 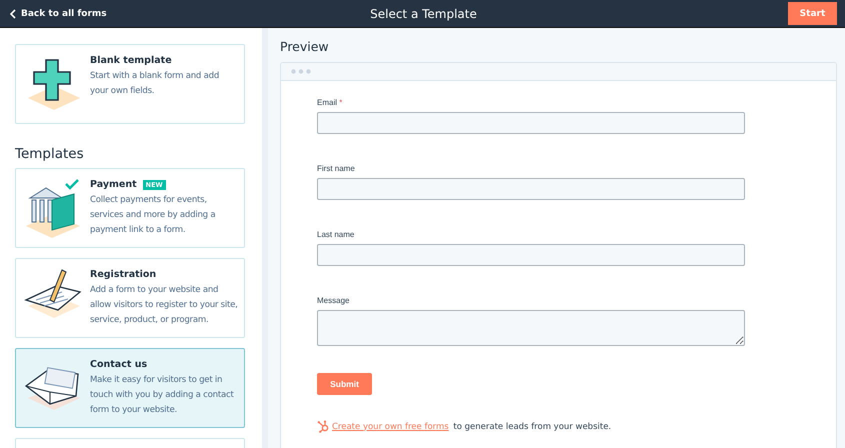 I want to click on chevron-left-icon, so click(x=13, y=13).